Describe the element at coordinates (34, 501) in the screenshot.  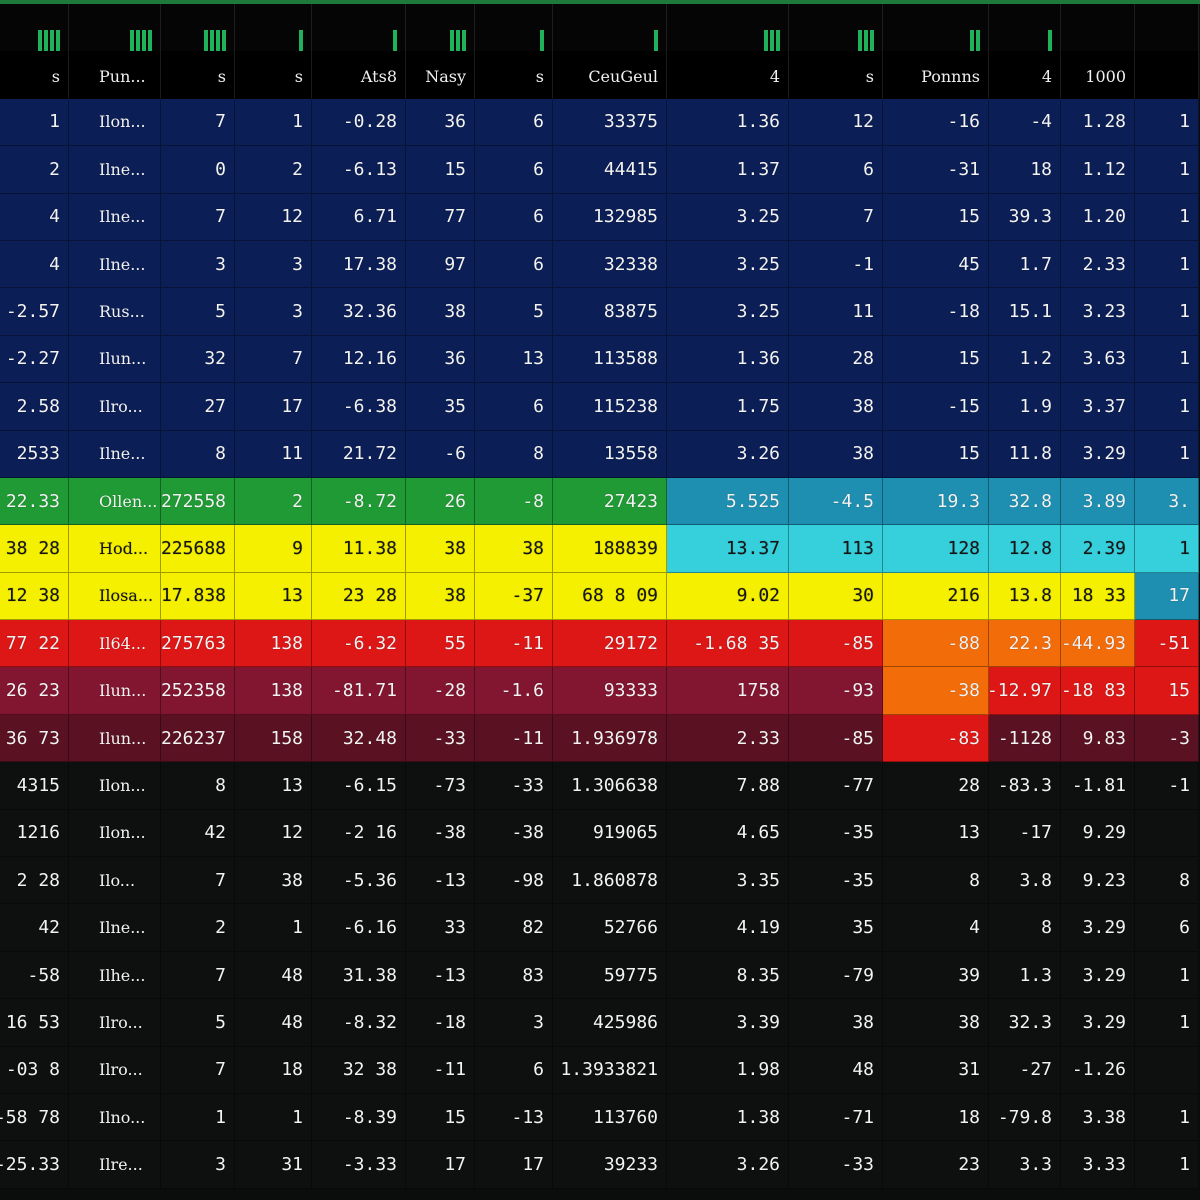
I see `table-cell: - 22.33` at that location.